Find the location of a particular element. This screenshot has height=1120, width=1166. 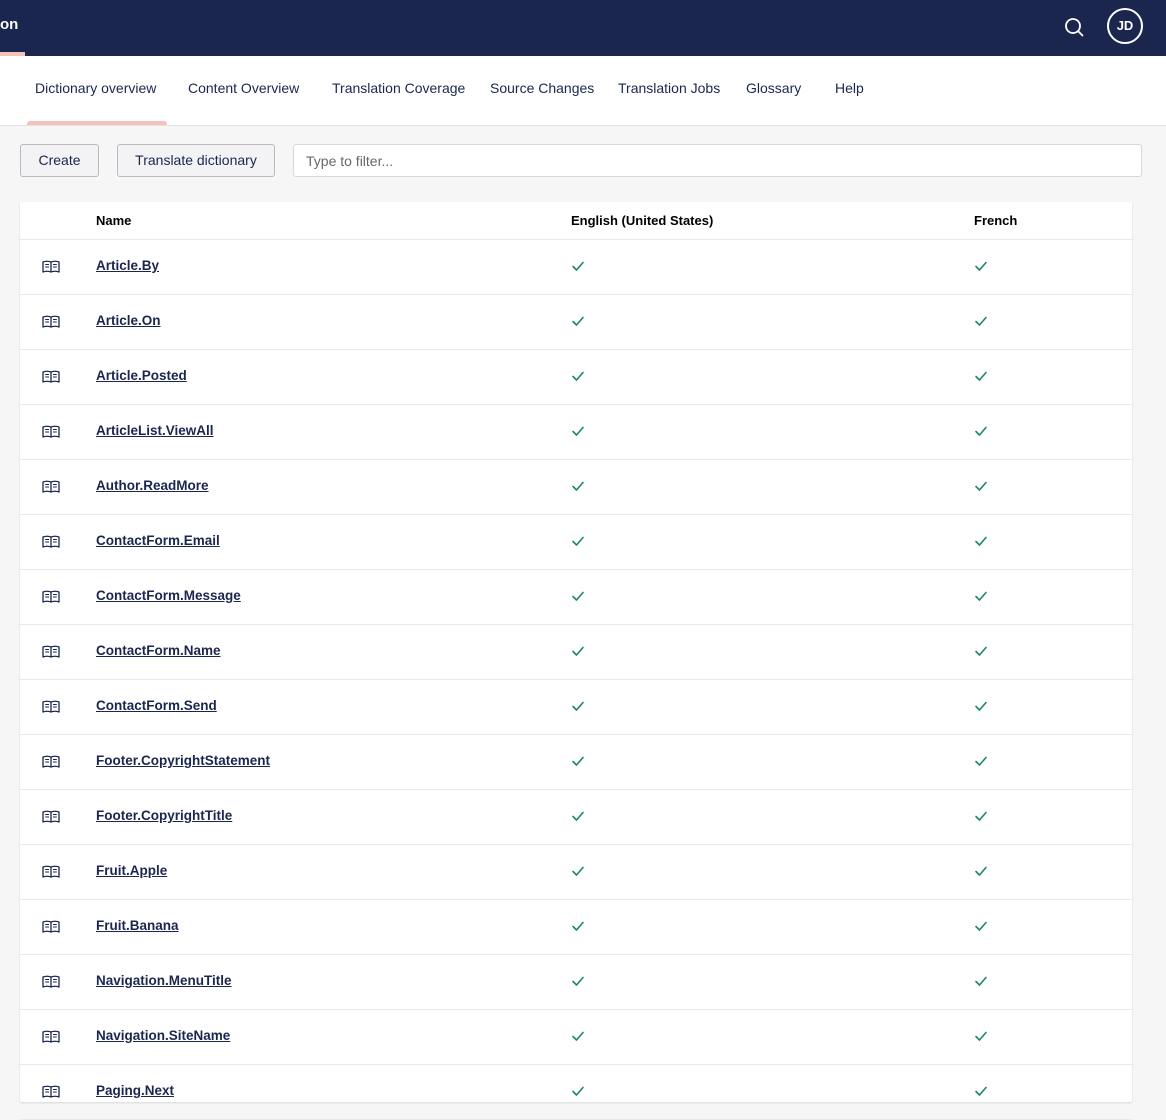

tab-dictionary-overview: Dictionary overview is located at coordinates (95, 88).